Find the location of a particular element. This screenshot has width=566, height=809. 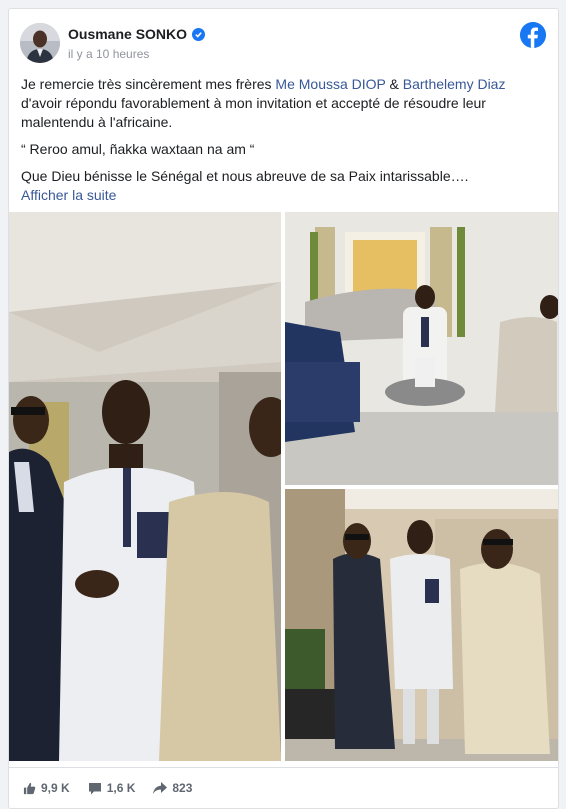

mention-moussa-diop: Me Moussa DIOP is located at coordinates (330, 84).